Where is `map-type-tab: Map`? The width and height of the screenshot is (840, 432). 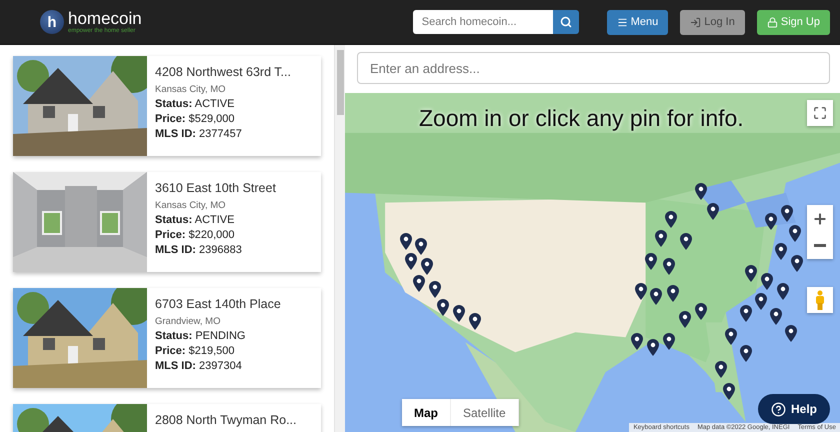 map-type-tab: Map is located at coordinates (426, 412).